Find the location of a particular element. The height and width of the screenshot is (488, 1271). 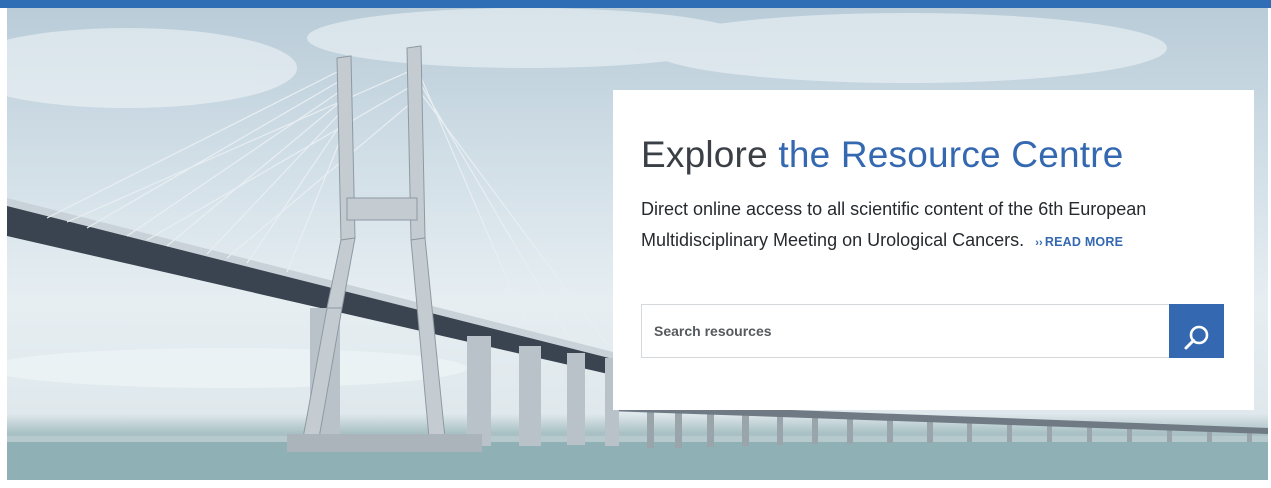

card-title: Explore the Resource Centre is located at coordinates (882, 155).